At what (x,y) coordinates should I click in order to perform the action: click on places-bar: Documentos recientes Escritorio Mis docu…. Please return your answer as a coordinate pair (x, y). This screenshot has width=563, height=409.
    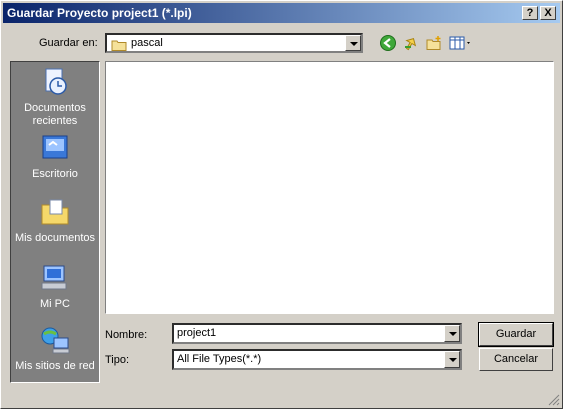
    Looking at the image, I should click on (55, 222).